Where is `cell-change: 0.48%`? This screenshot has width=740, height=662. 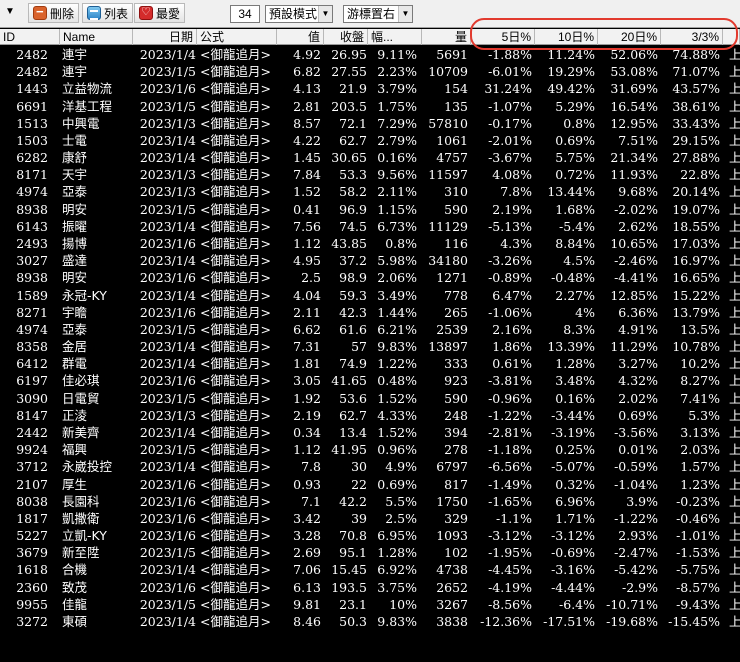
cell-change: 0.48% is located at coordinates (397, 381).